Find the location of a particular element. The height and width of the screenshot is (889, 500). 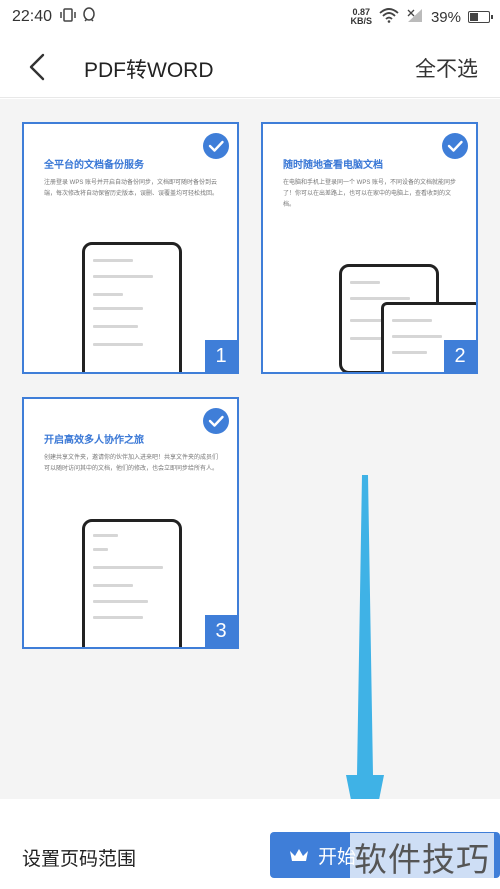

chevron-left-icon is located at coordinates (37, 67).